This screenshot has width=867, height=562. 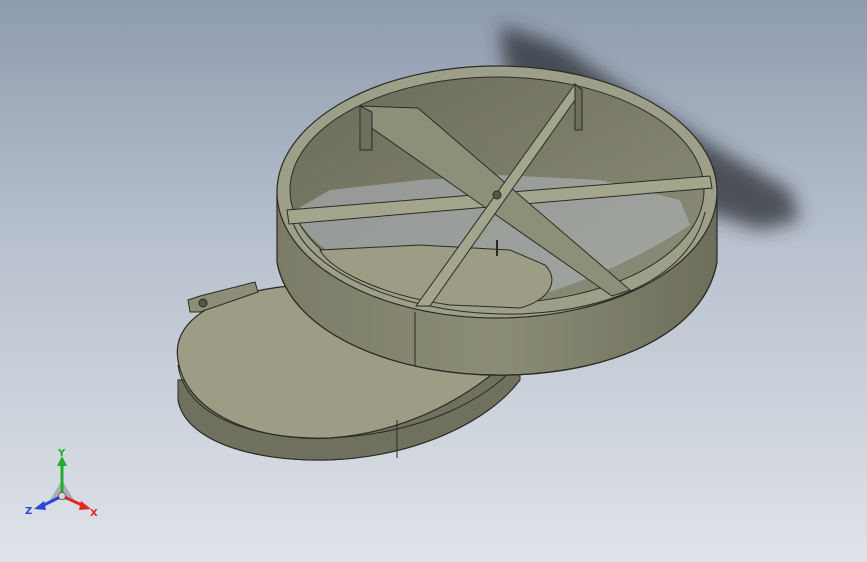 What do you see at coordinates (61, 453) in the screenshot?
I see `y-axis-label: Y` at bounding box center [61, 453].